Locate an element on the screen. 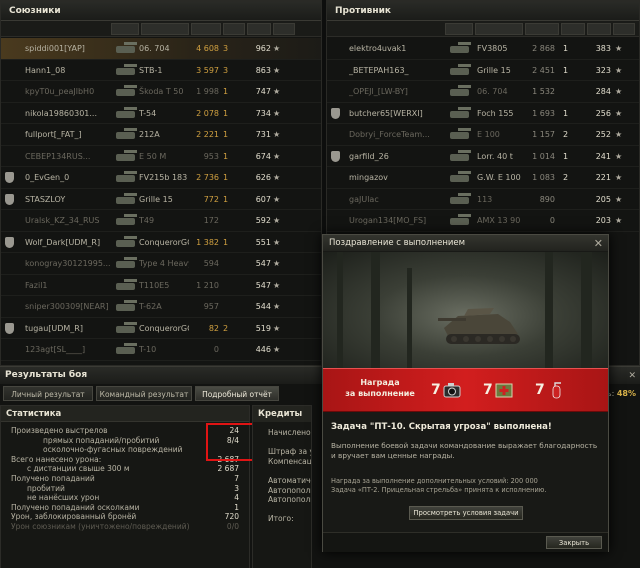 The width and height of the screenshot is (640, 568). player-row: spiddi001[YAP] 06. 704 4 608 3 962 ★ is located at coordinates (161, 49).